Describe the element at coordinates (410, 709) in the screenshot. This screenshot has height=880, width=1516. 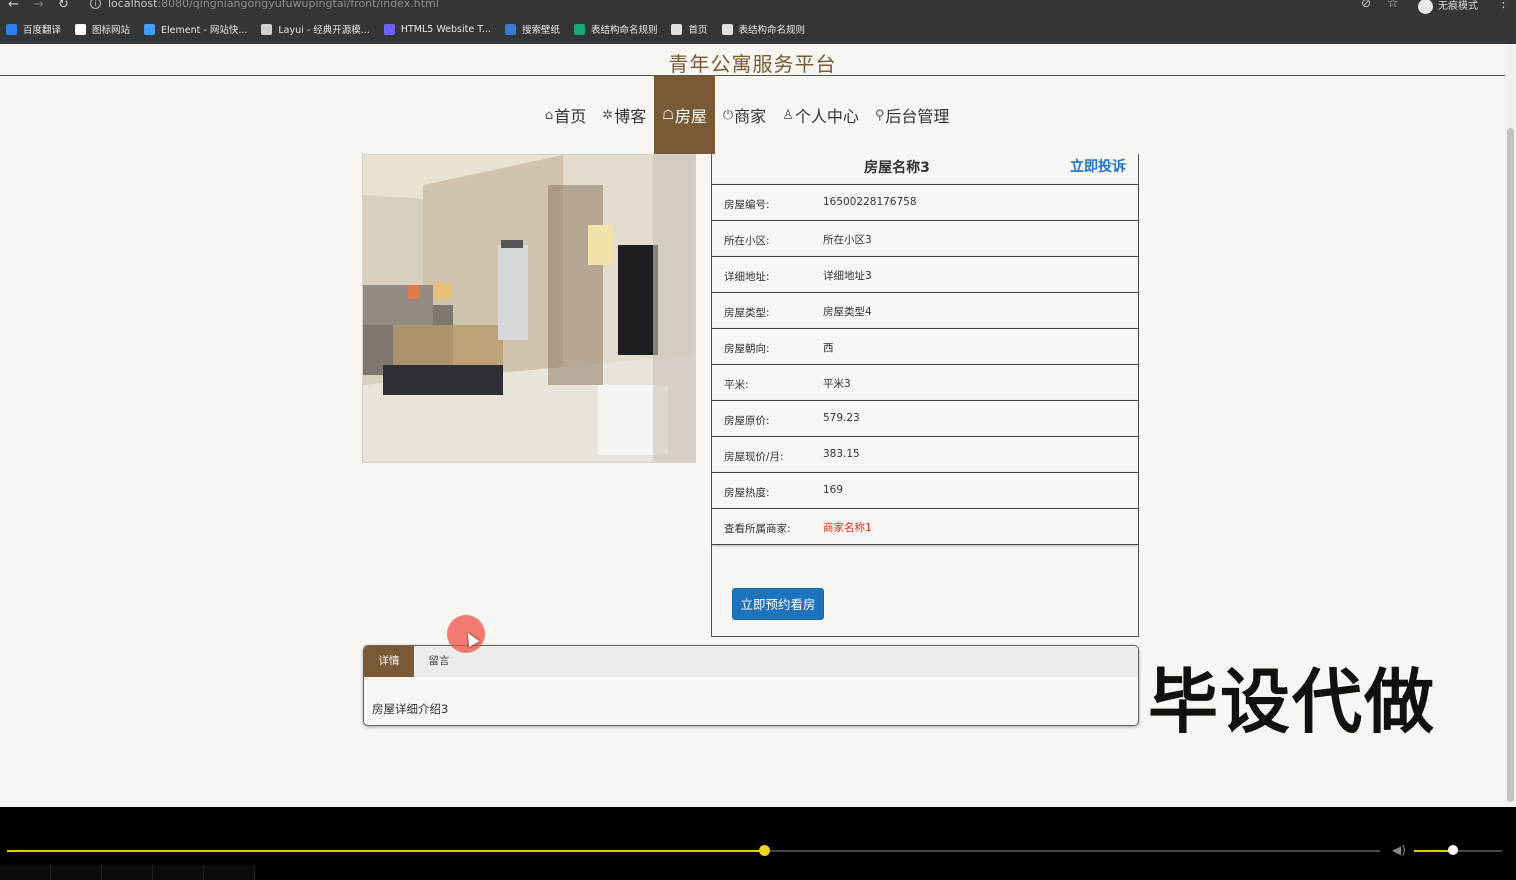
I see `tab-content: 房屋详细介绍3` at that location.